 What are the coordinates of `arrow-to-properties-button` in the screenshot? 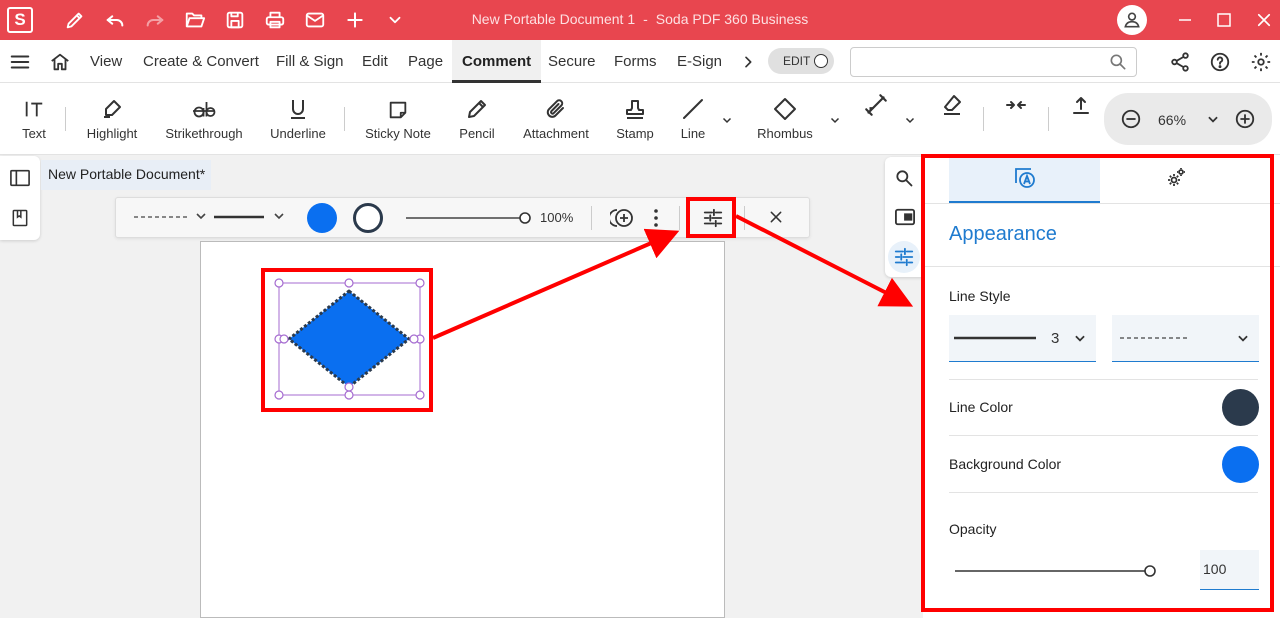 It's located at (556, 284).